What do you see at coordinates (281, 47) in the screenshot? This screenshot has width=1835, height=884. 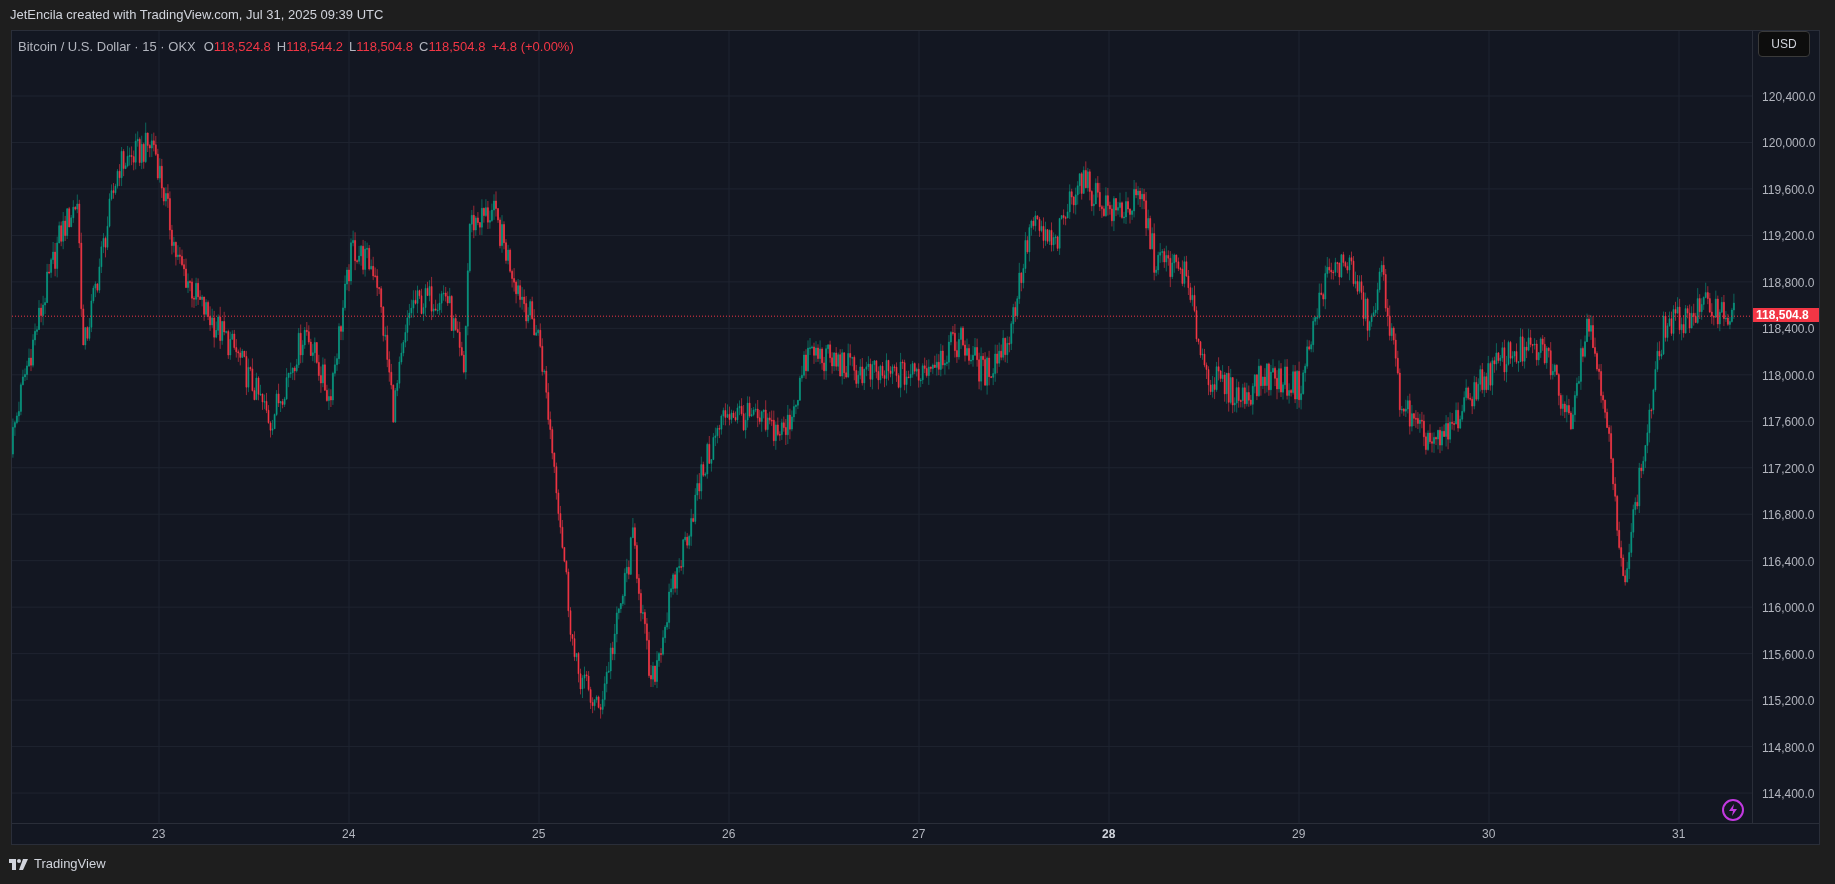 I see `ohlc-label: H` at bounding box center [281, 47].